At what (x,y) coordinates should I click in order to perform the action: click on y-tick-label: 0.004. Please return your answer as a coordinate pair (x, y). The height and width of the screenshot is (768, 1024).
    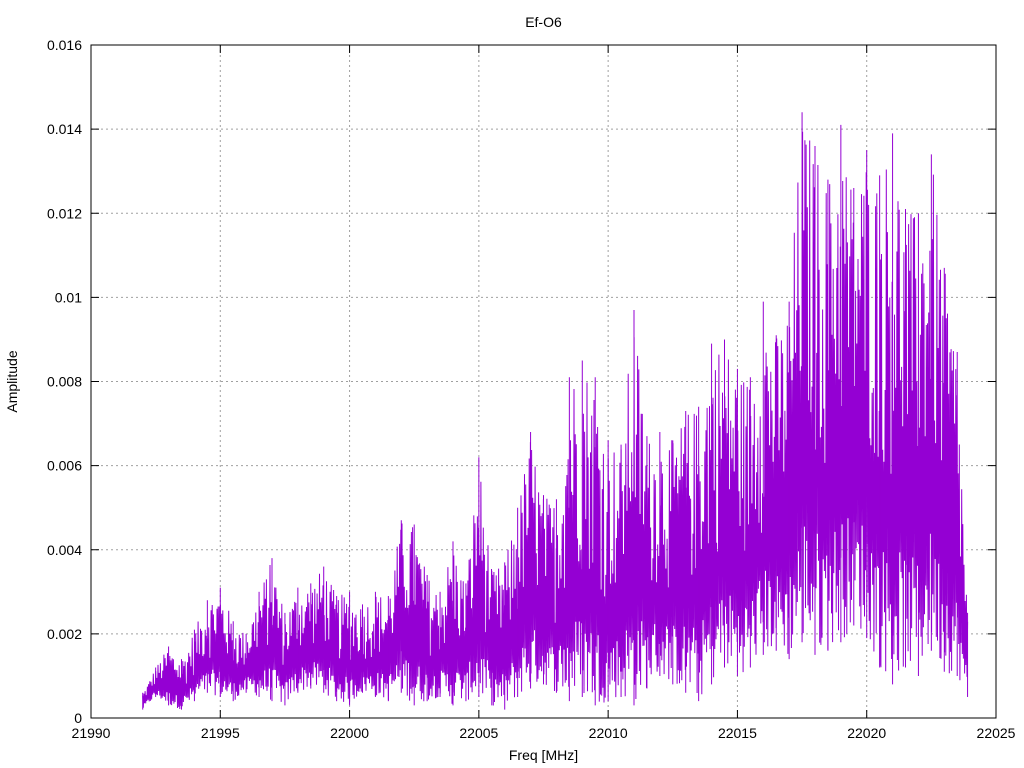
    Looking at the image, I should click on (64, 550).